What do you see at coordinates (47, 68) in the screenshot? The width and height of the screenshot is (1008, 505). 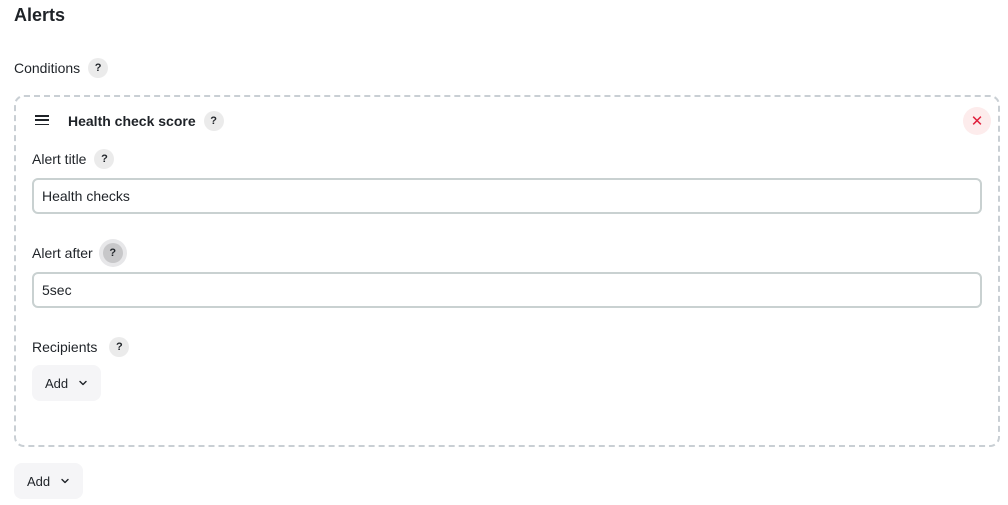 I see `conditions-label: Conditions` at bounding box center [47, 68].